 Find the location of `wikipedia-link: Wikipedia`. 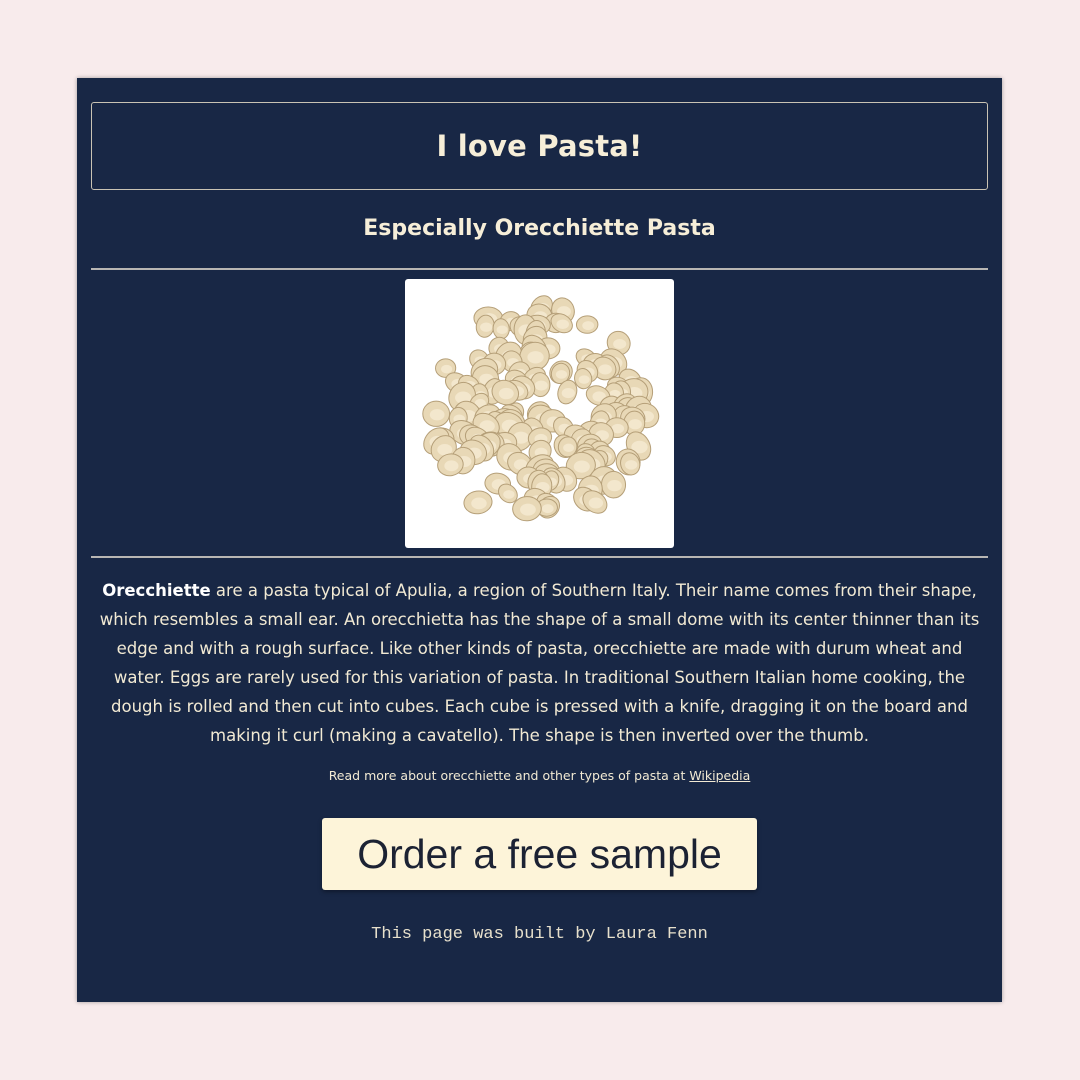

wikipedia-link: Wikipedia is located at coordinates (719, 775).